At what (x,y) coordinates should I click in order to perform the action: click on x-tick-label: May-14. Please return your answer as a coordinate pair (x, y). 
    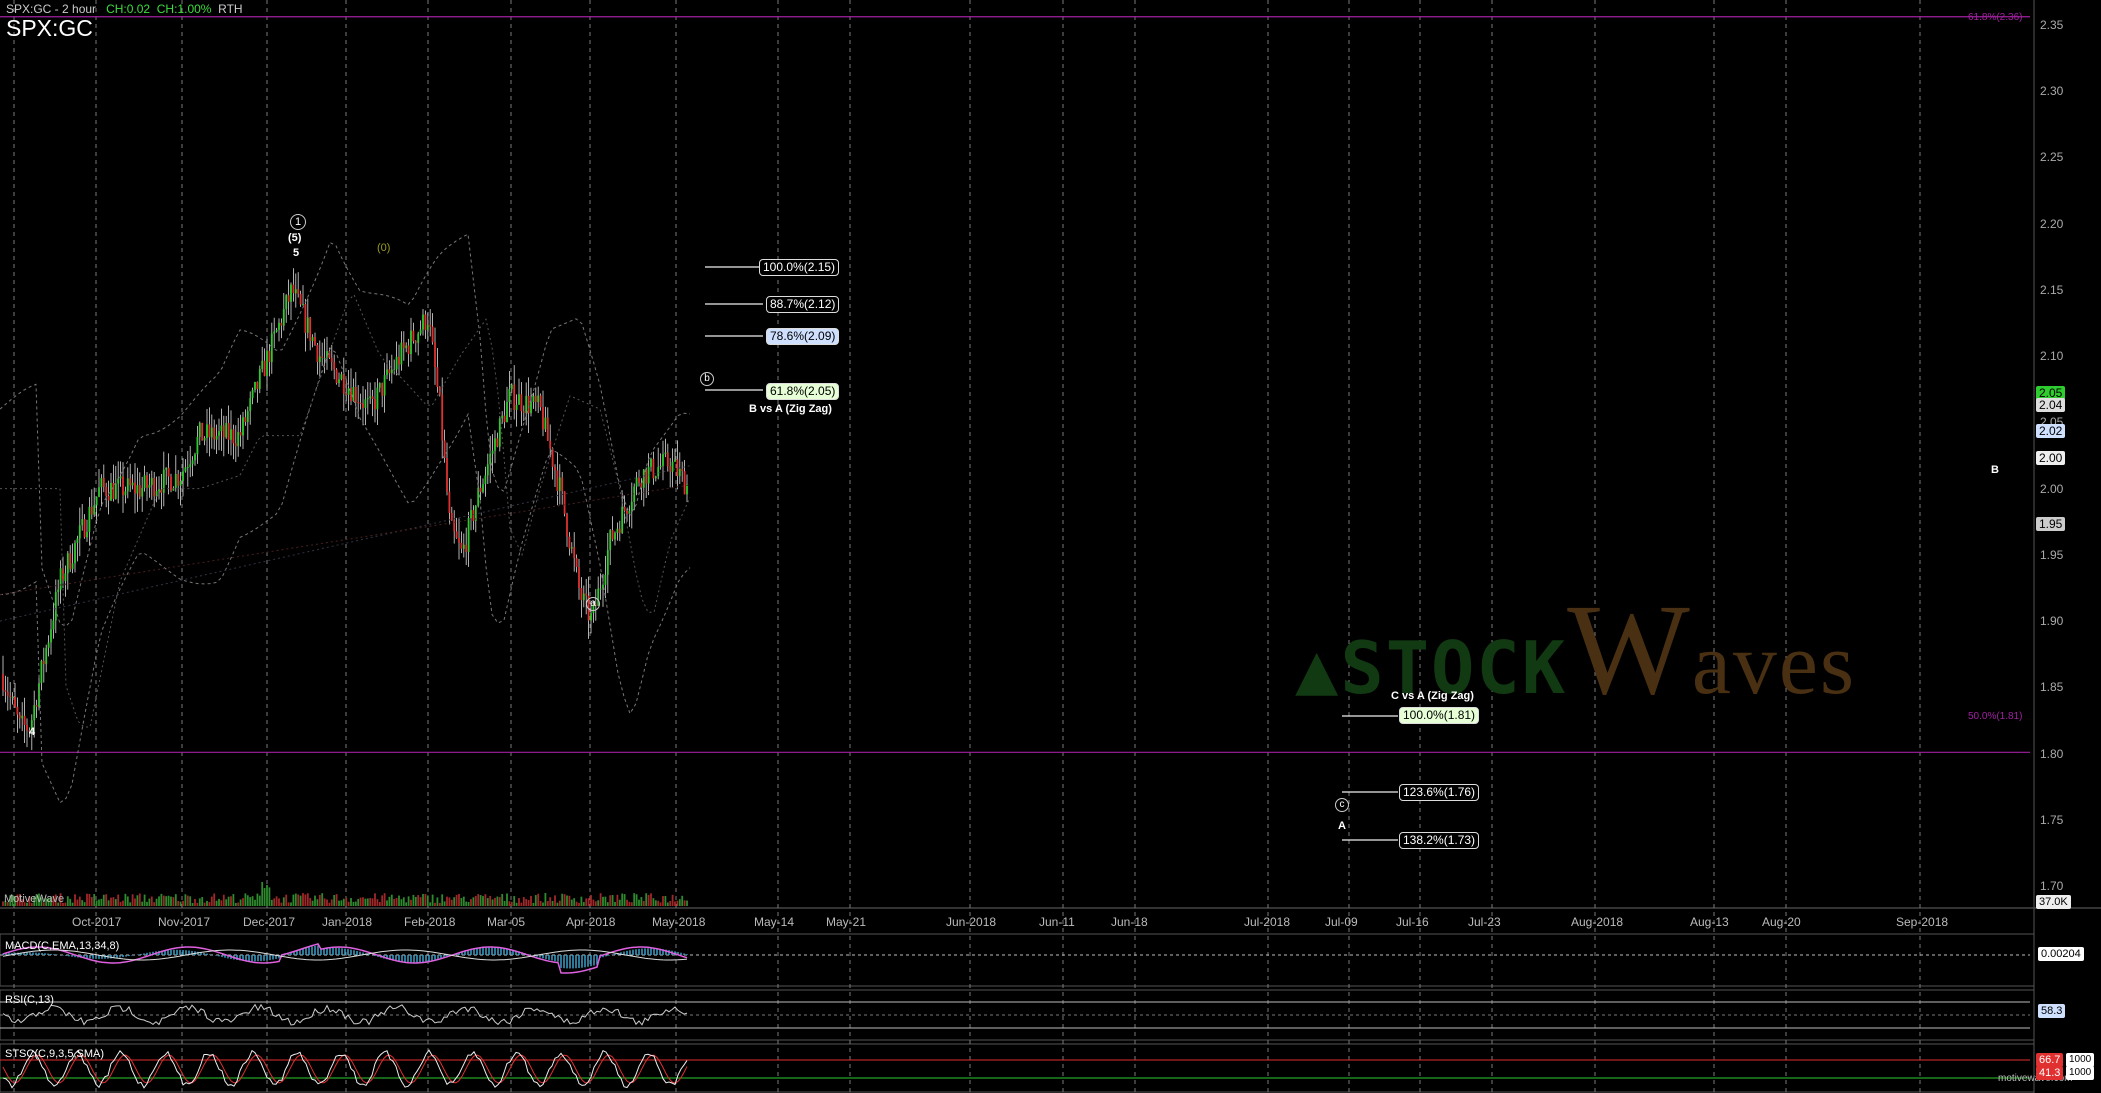
    Looking at the image, I should click on (774, 922).